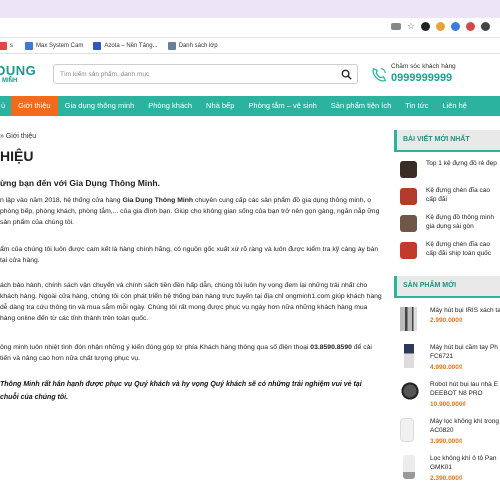 This screenshot has width=500, height=500. I want to click on product-price: 3.990.000₫, so click(446, 441).